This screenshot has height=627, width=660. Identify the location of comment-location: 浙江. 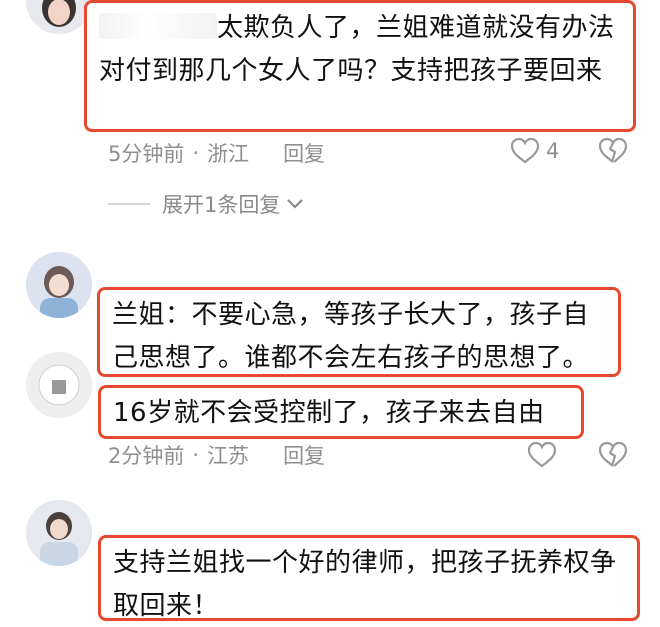
(228, 154).